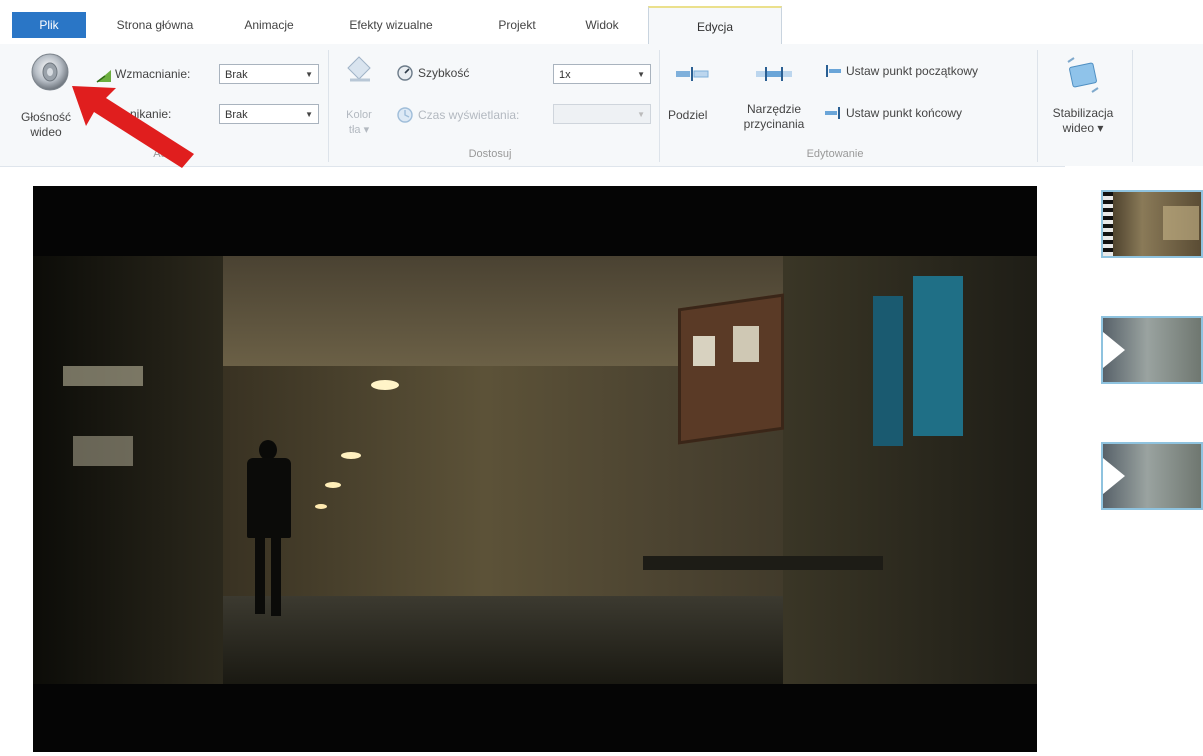 This screenshot has height=756, width=1203. Describe the element at coordinates (602, 74) in the screenshot. I see `speed-select: 1x ▼` at that location.